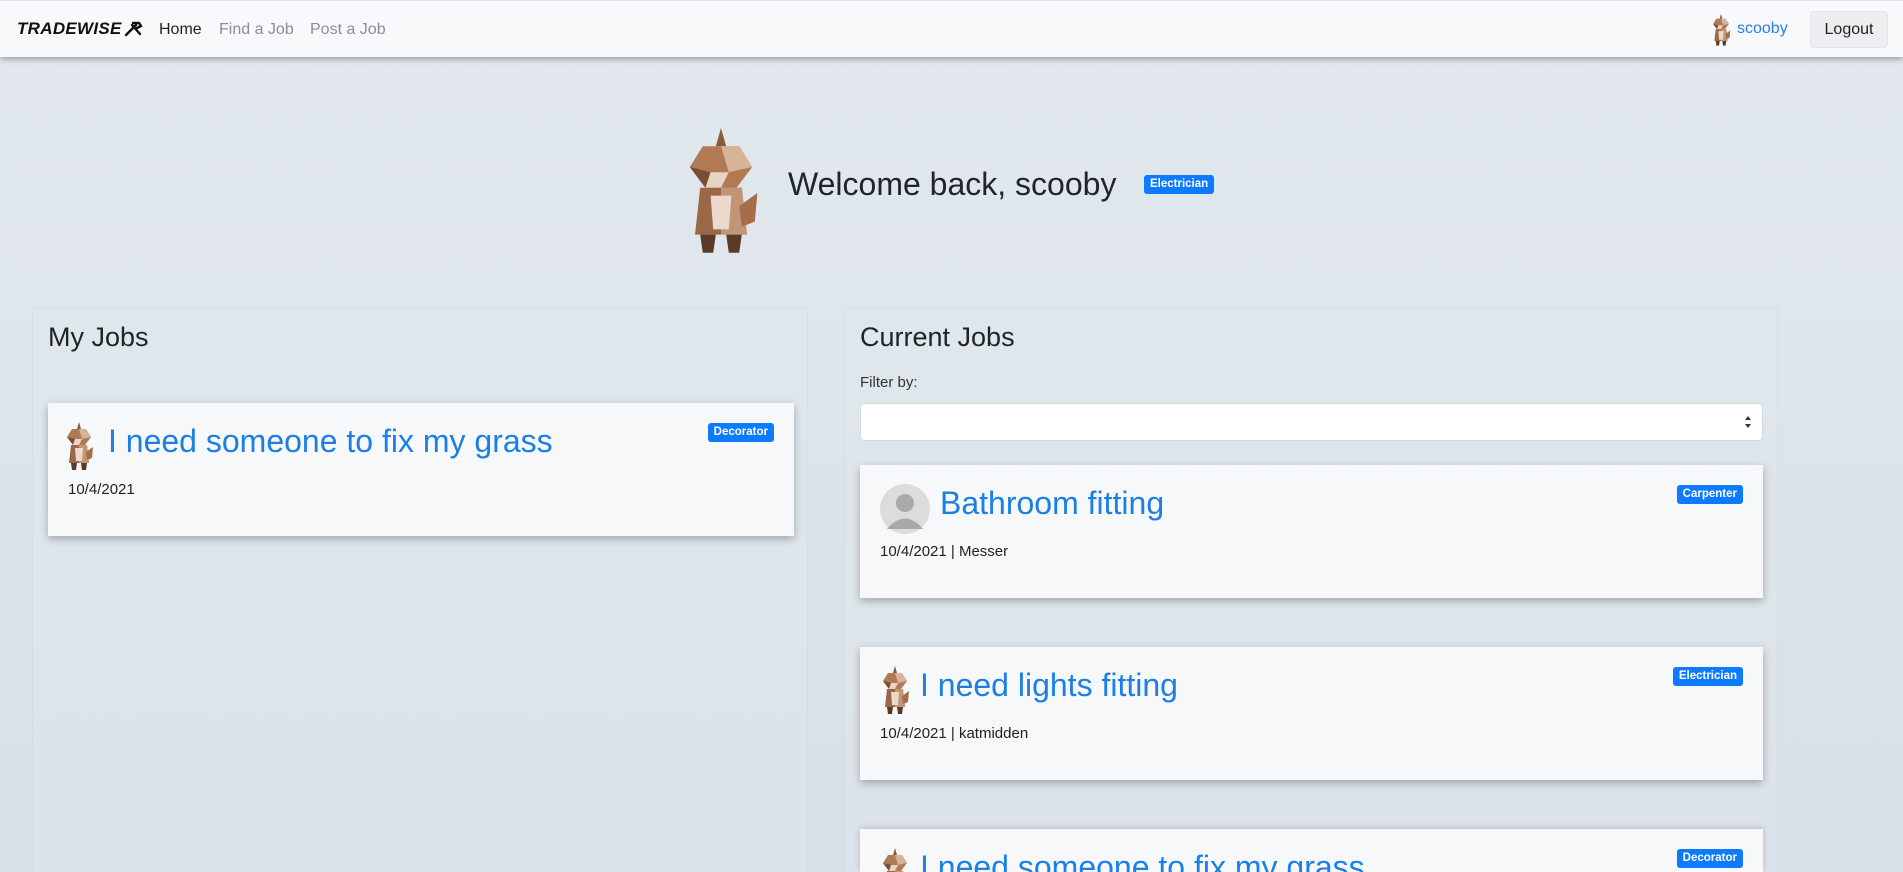 Image resolution: width=1903 pixels, height=872 pixels. Describe the element at coordinates (1762, 29) in the screenshot. I see `username-link: scooby` at that location.